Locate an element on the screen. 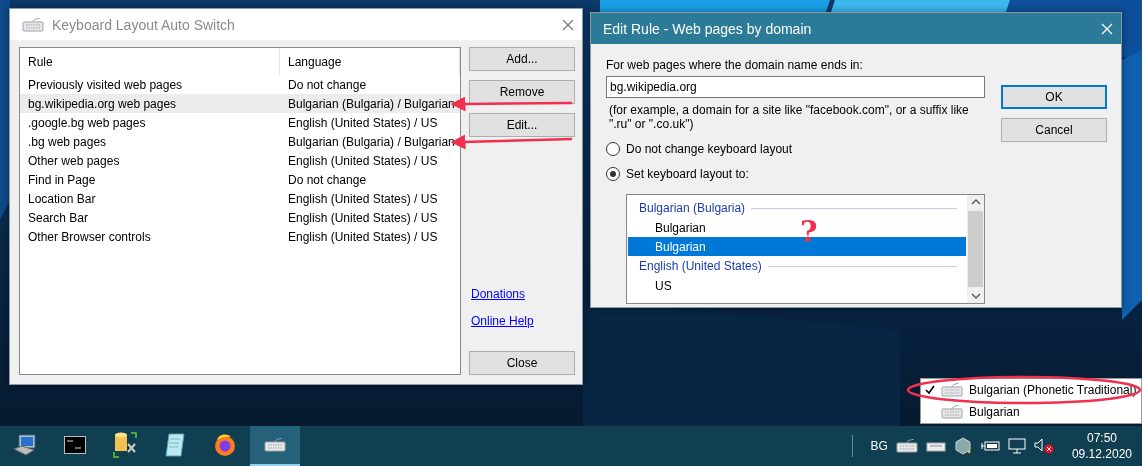 Image resolution: width=1142 pixels, height=466 pixels. computer-icon is located at coordinates (25, 445).